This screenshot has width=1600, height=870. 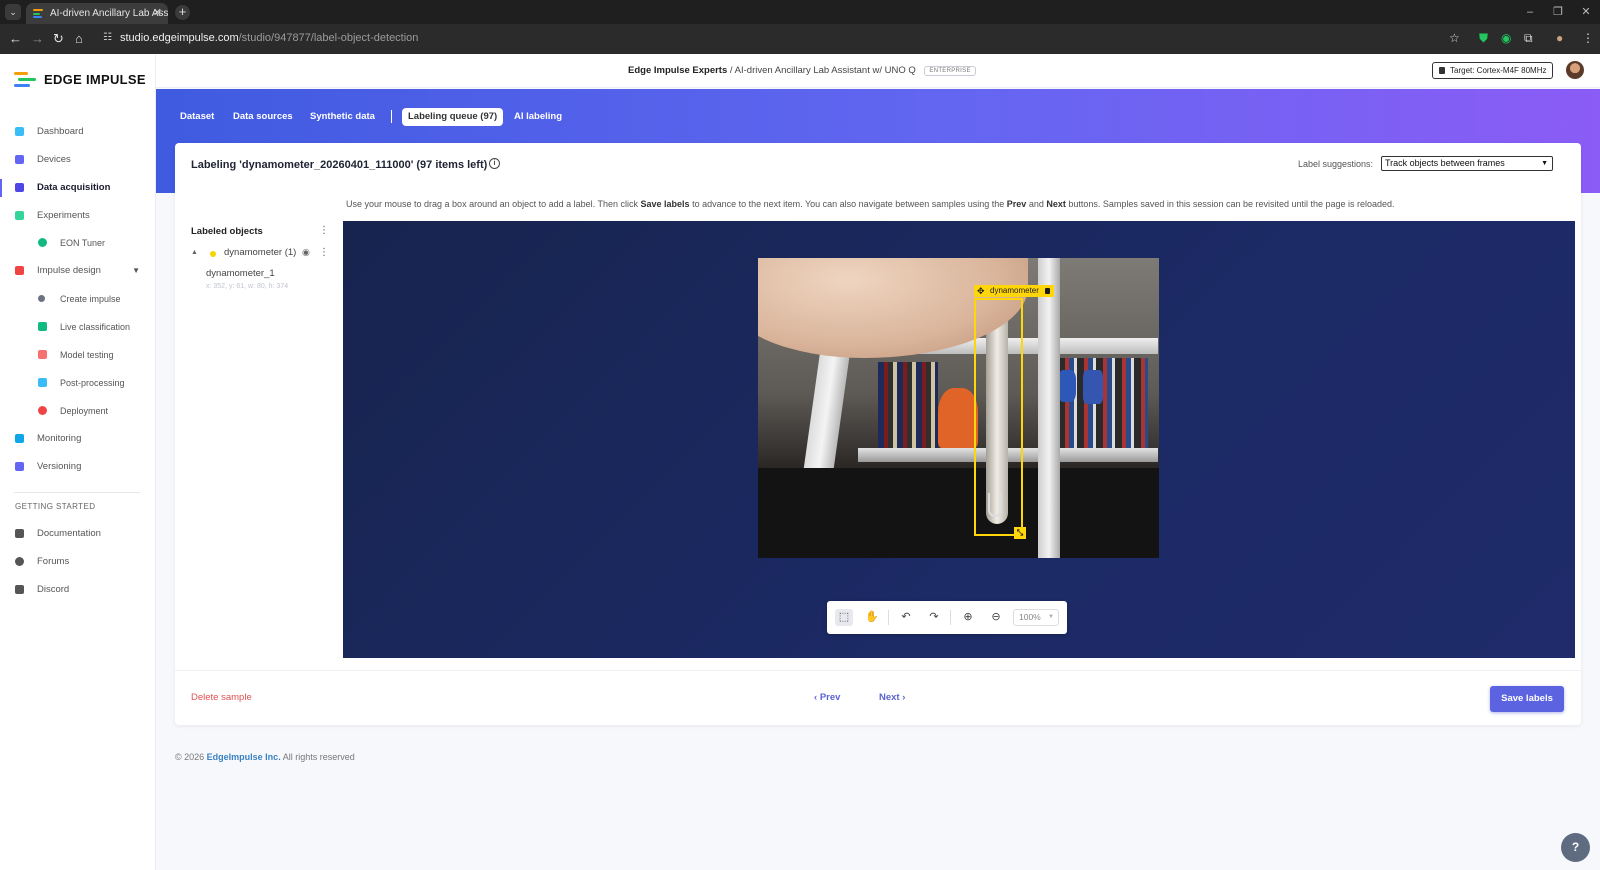 What do you see at coordinates (1506, 38) in the screenshot?
I see `grammarly-extension-icon: ◉` at bounding box center [1506, 38].